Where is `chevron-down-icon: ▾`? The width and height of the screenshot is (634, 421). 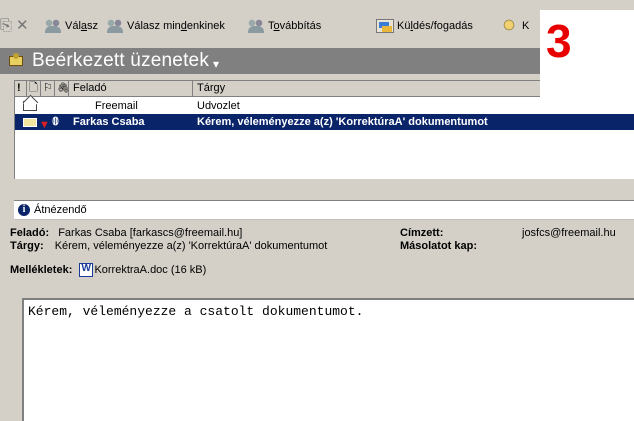
chevron-down-icon: ▾ is located at coordinates (216, 64).